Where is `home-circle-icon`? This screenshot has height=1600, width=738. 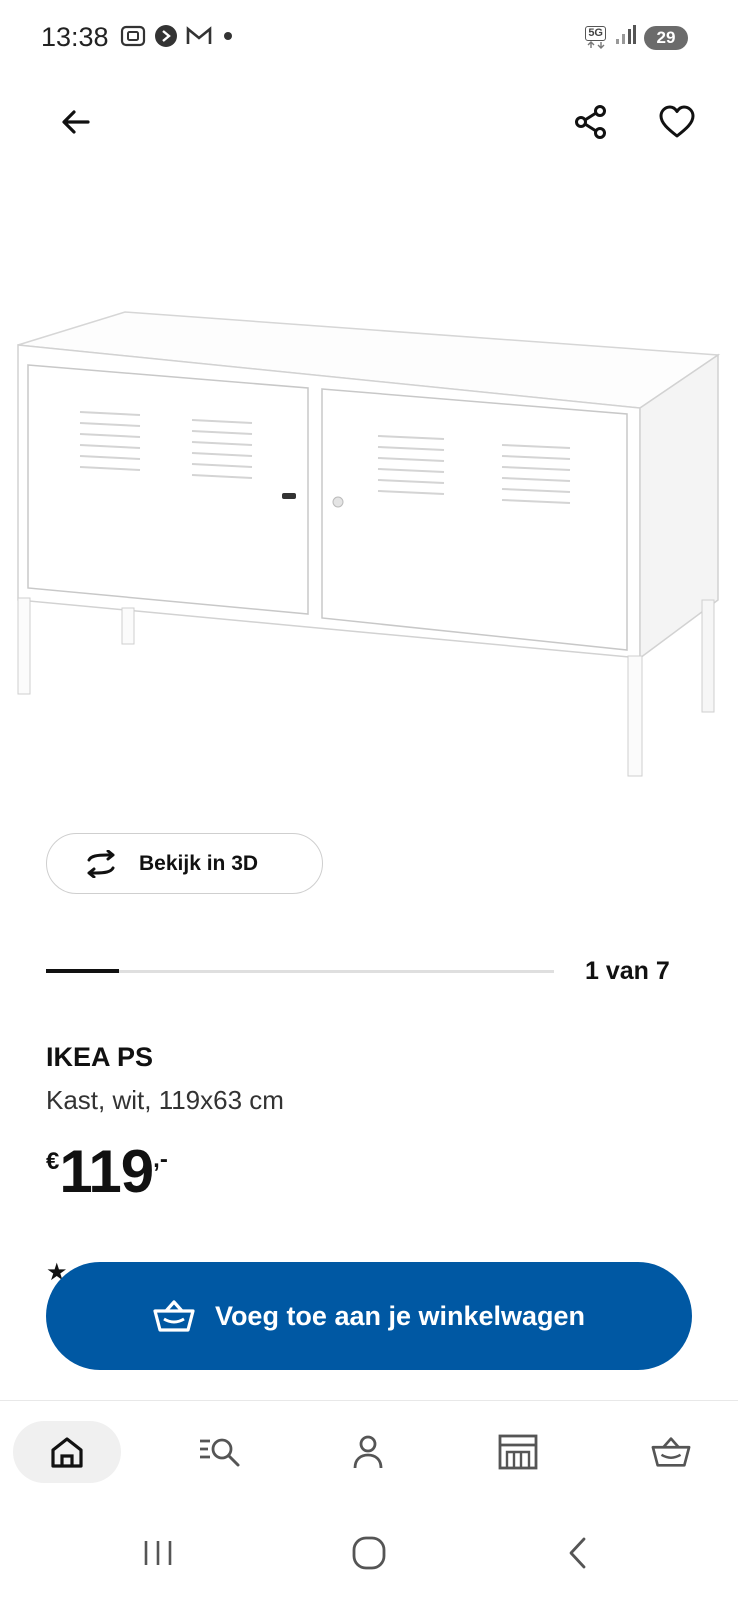
home-circle-icon is located at coordinates (369, 1553).